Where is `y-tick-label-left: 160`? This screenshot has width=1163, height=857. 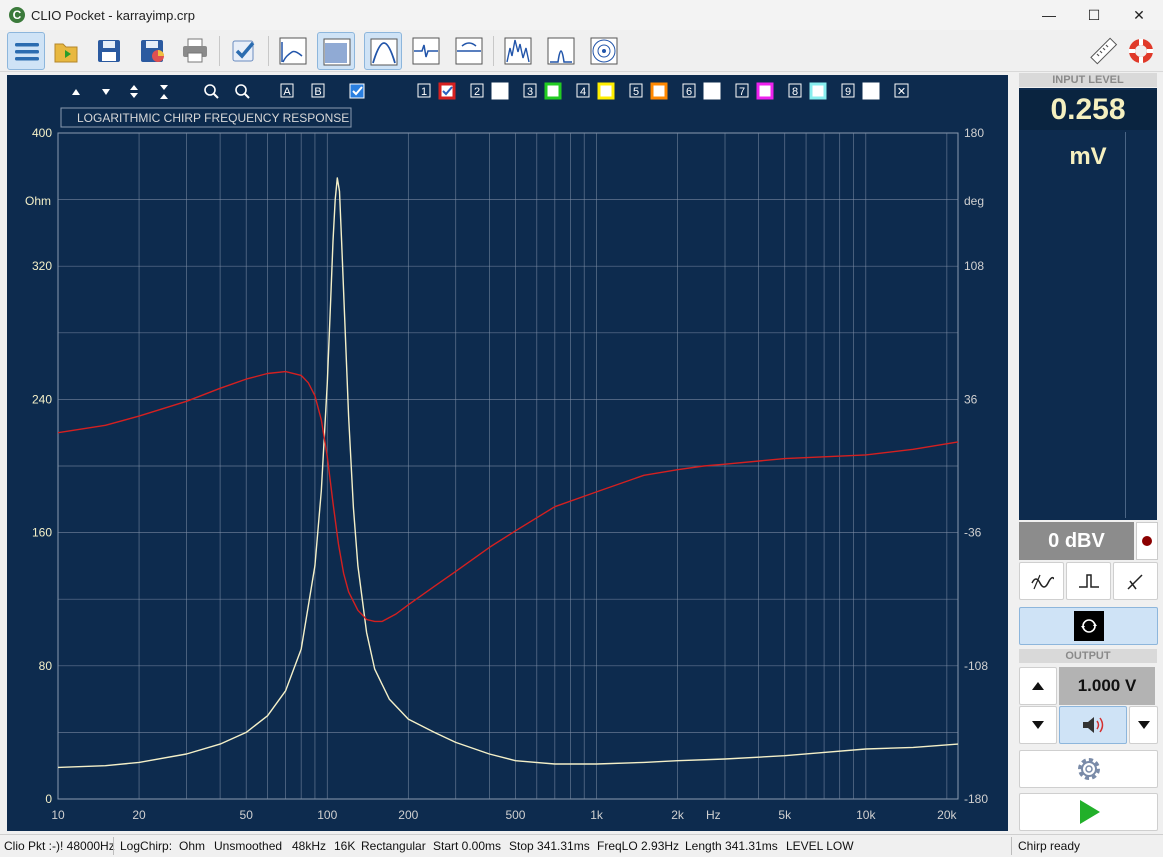
y-tick-label-left: 160 is located at coordinates (42, 533).